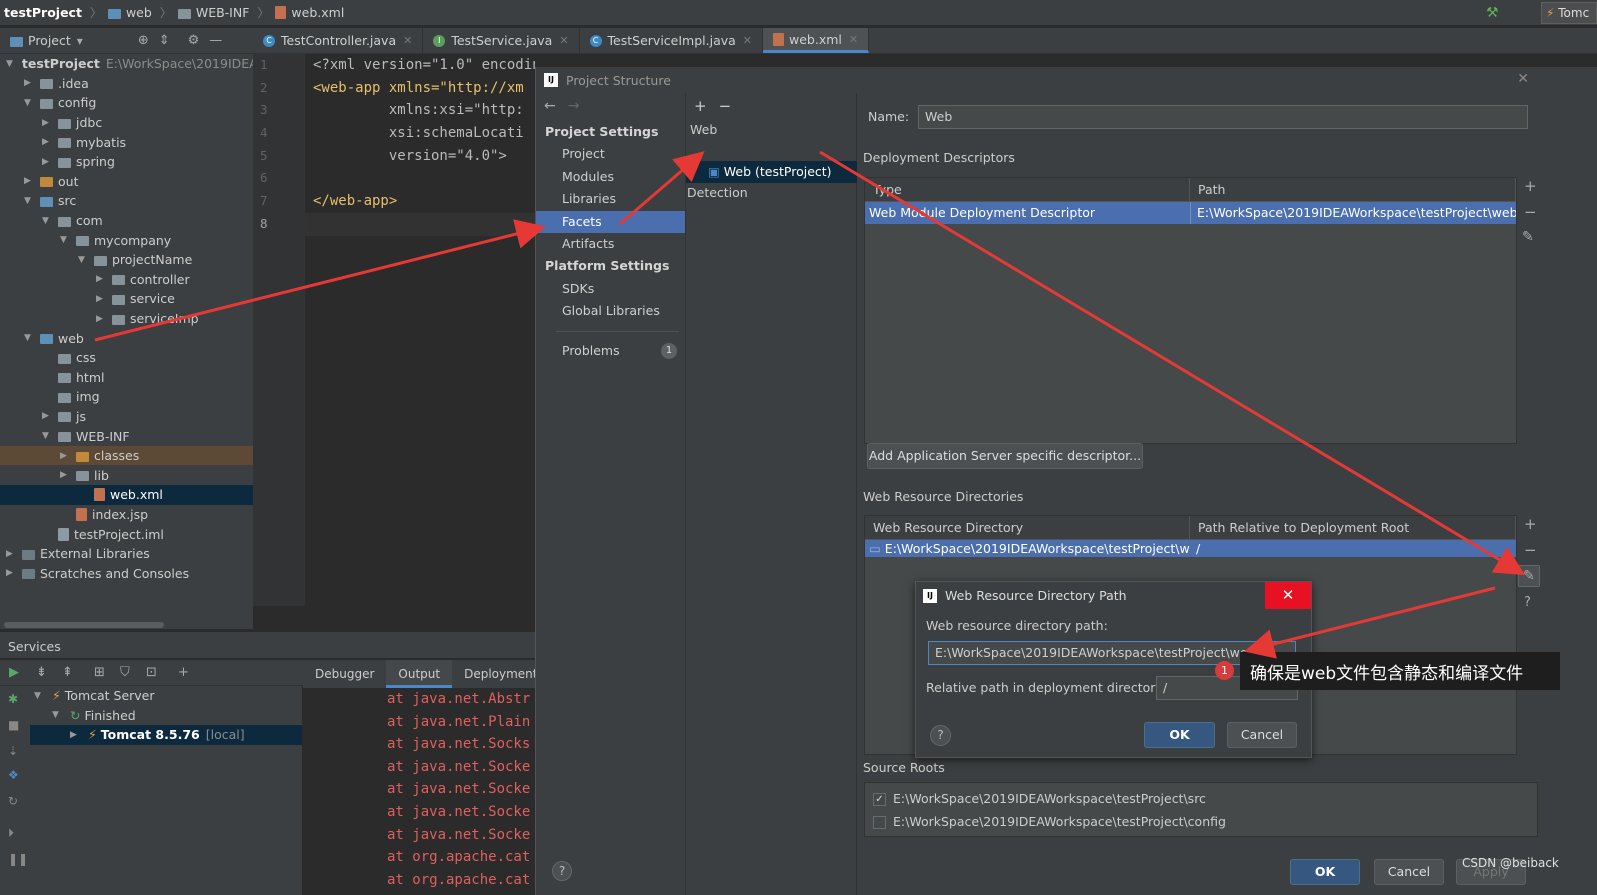 The image size is (1597, 895). Describe the element at coordinates (13, 751) in the screenshot. I see `deploy-icon: ⇣` at that location.